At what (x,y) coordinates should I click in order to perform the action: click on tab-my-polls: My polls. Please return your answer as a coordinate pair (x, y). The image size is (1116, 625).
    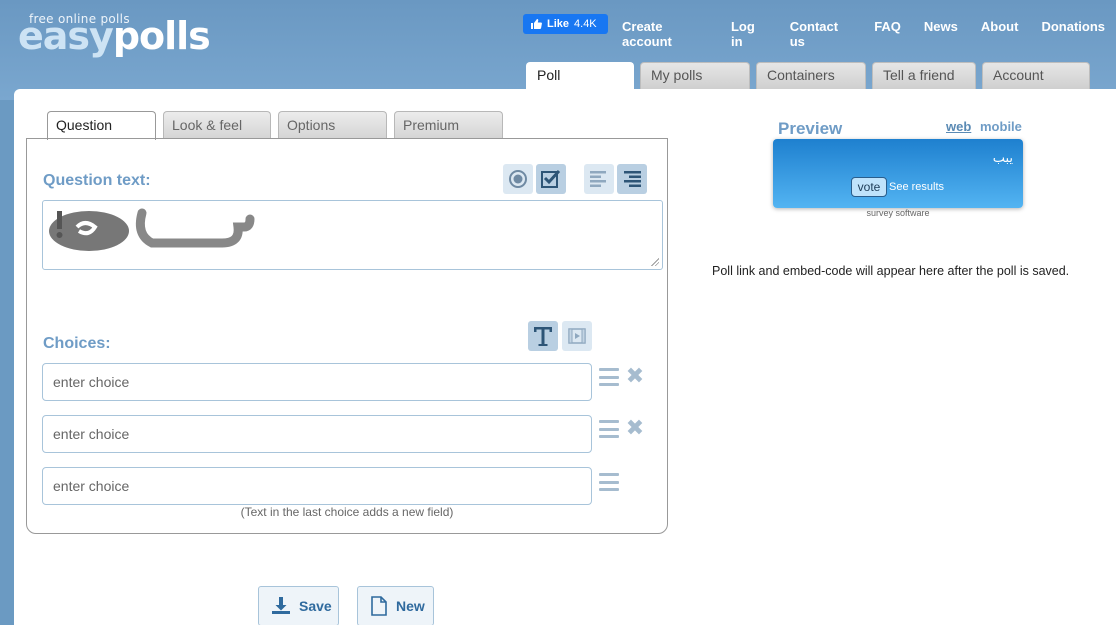
    Looking at the image, I should click on (695, 75).